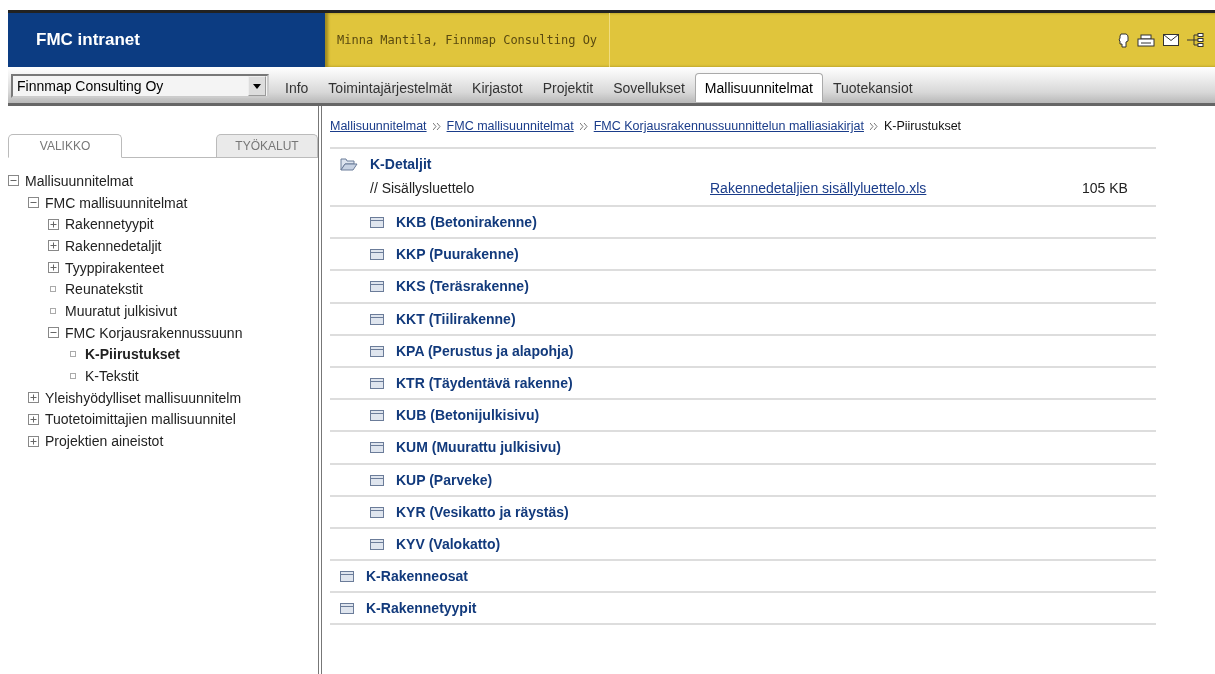 This screenshot has height=674, width=1215. Describe the element at coordinates (1123, 40) in the screenshot. I see `head-icon` at that location.